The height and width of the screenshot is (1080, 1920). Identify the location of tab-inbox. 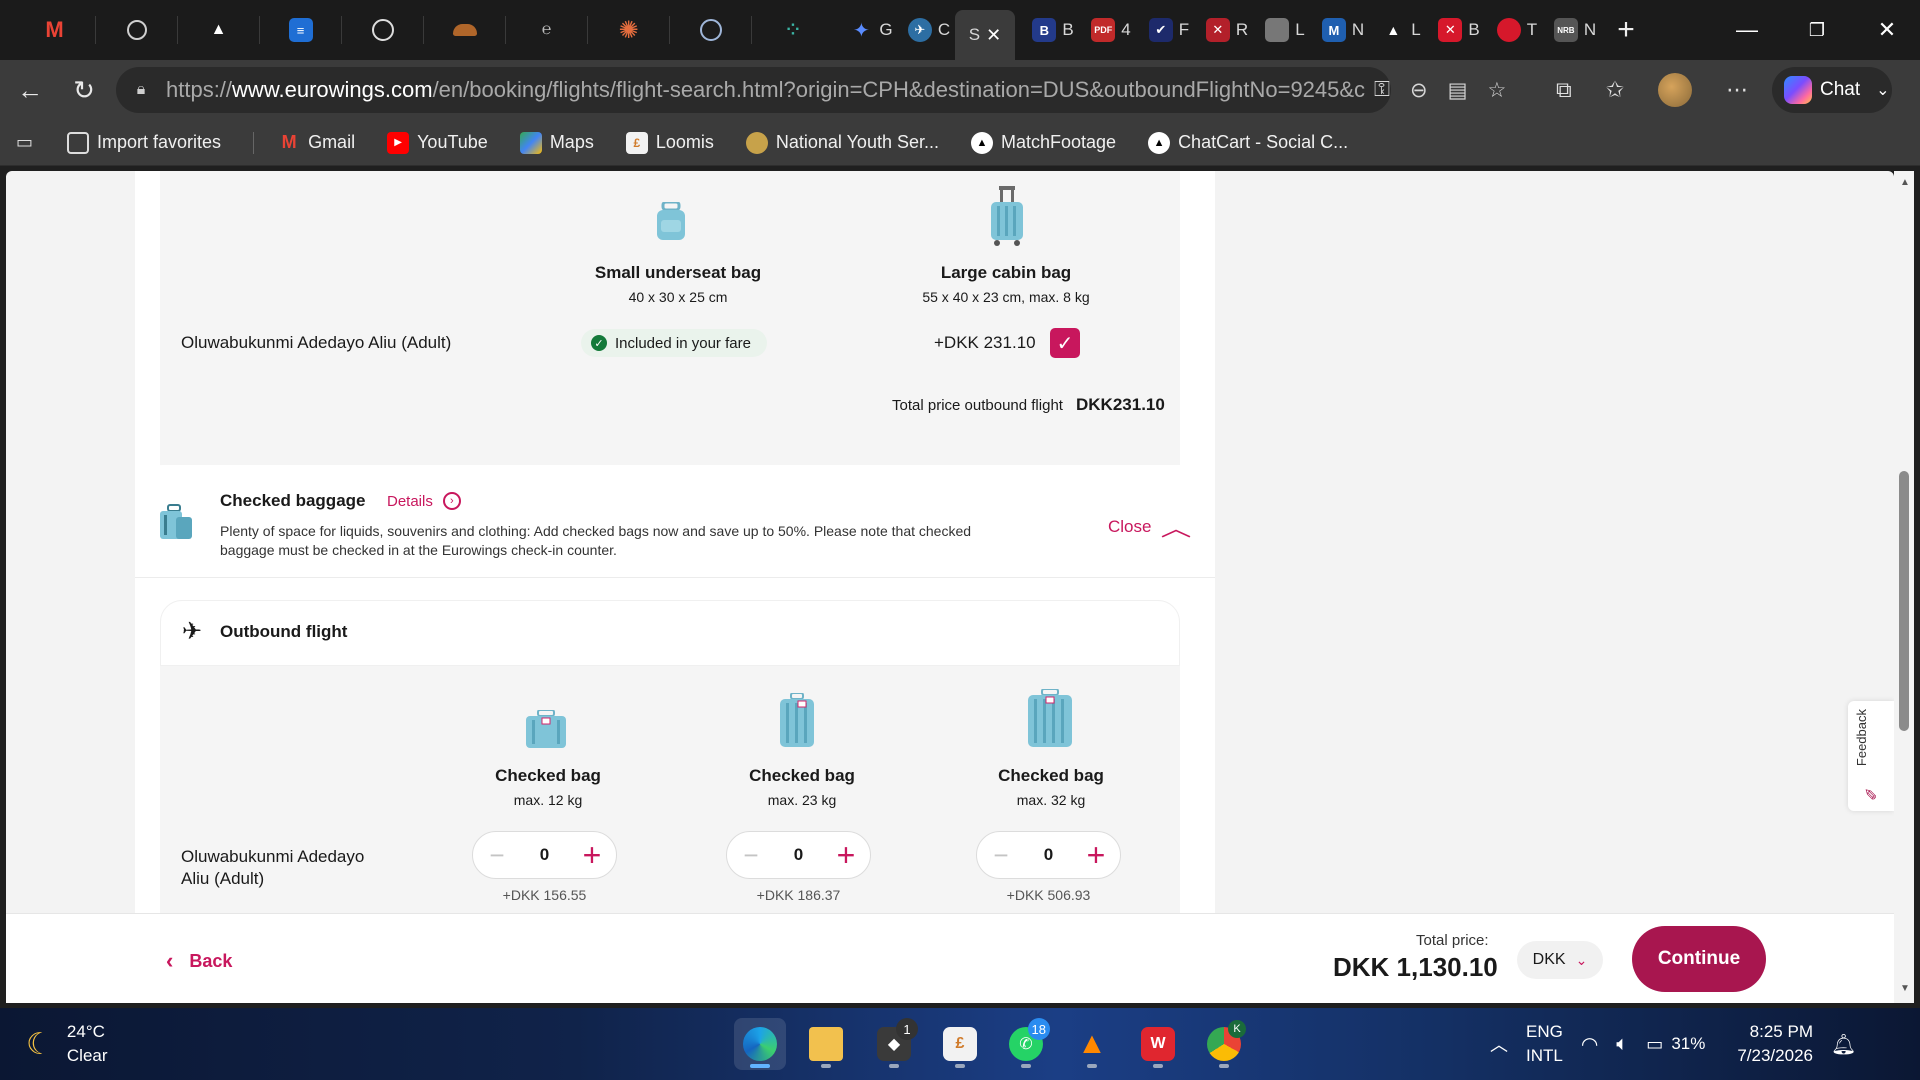
(711, 30).